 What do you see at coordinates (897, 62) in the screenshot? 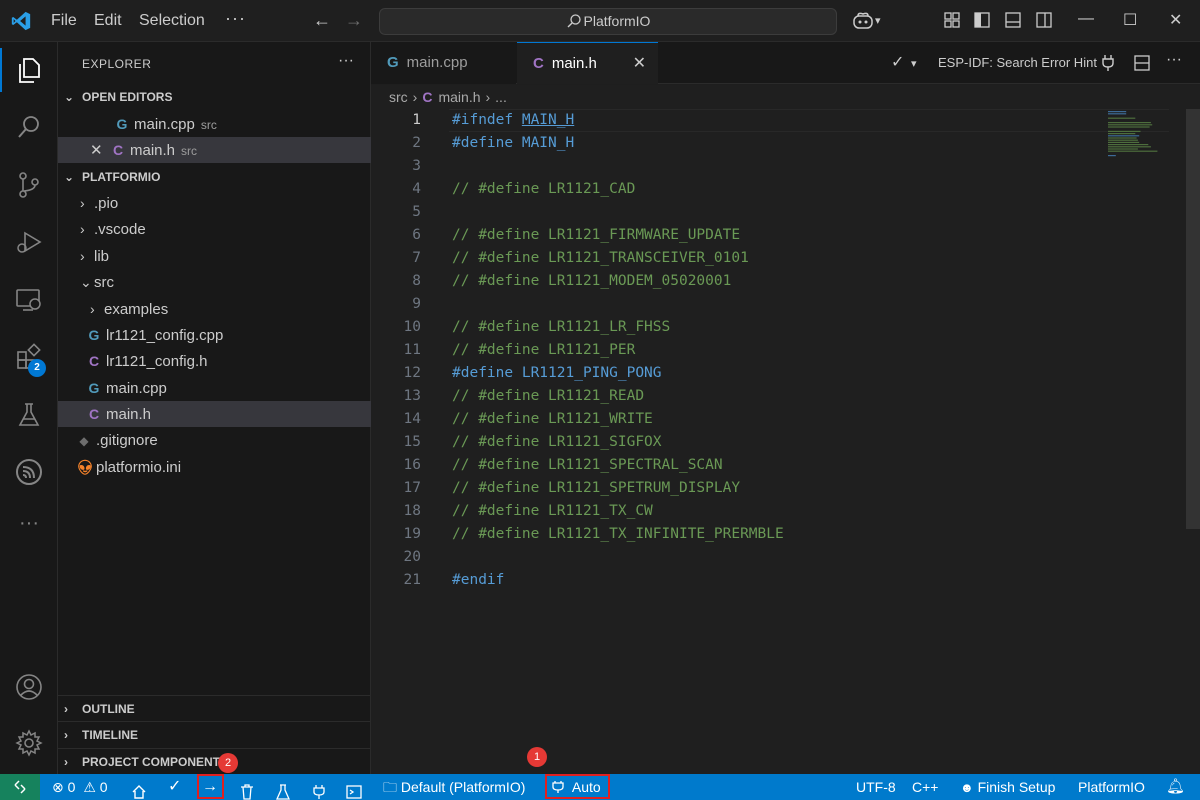
I see `checkmark-icon: ✓` at bounding box center [897, 62].